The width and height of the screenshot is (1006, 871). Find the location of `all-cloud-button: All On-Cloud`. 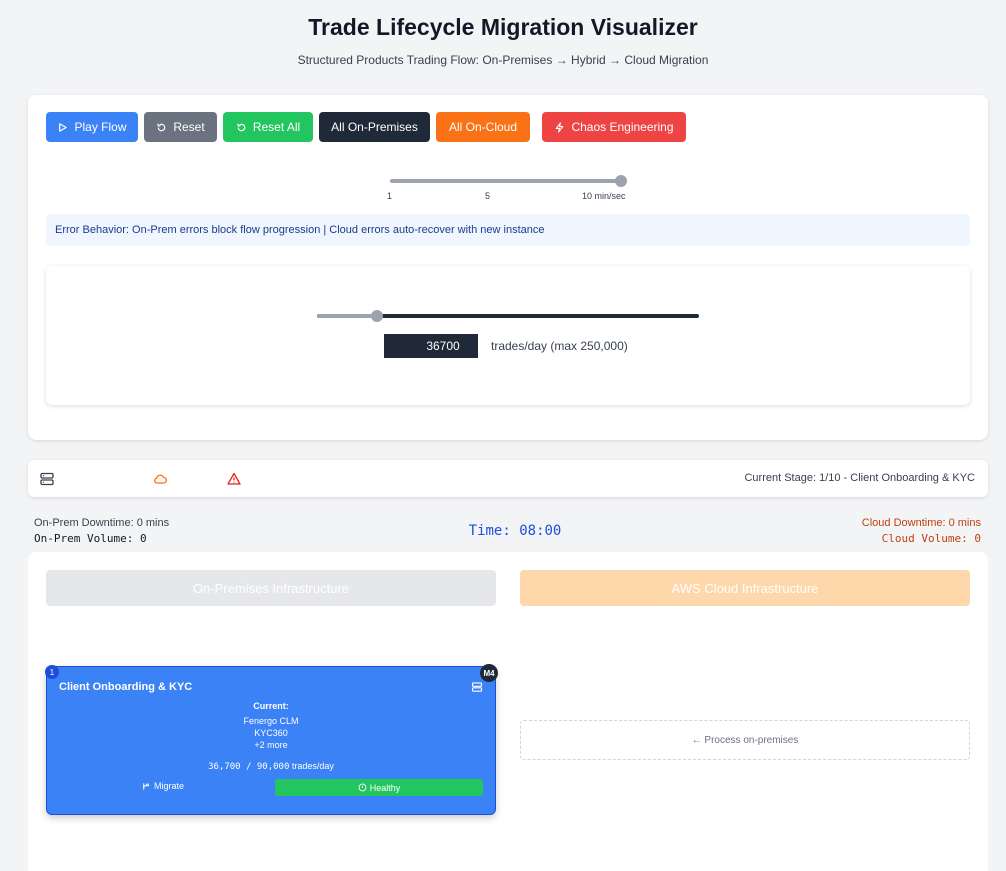

all-cloud-button: All On-Cloud is located at coordinates (483, 127).